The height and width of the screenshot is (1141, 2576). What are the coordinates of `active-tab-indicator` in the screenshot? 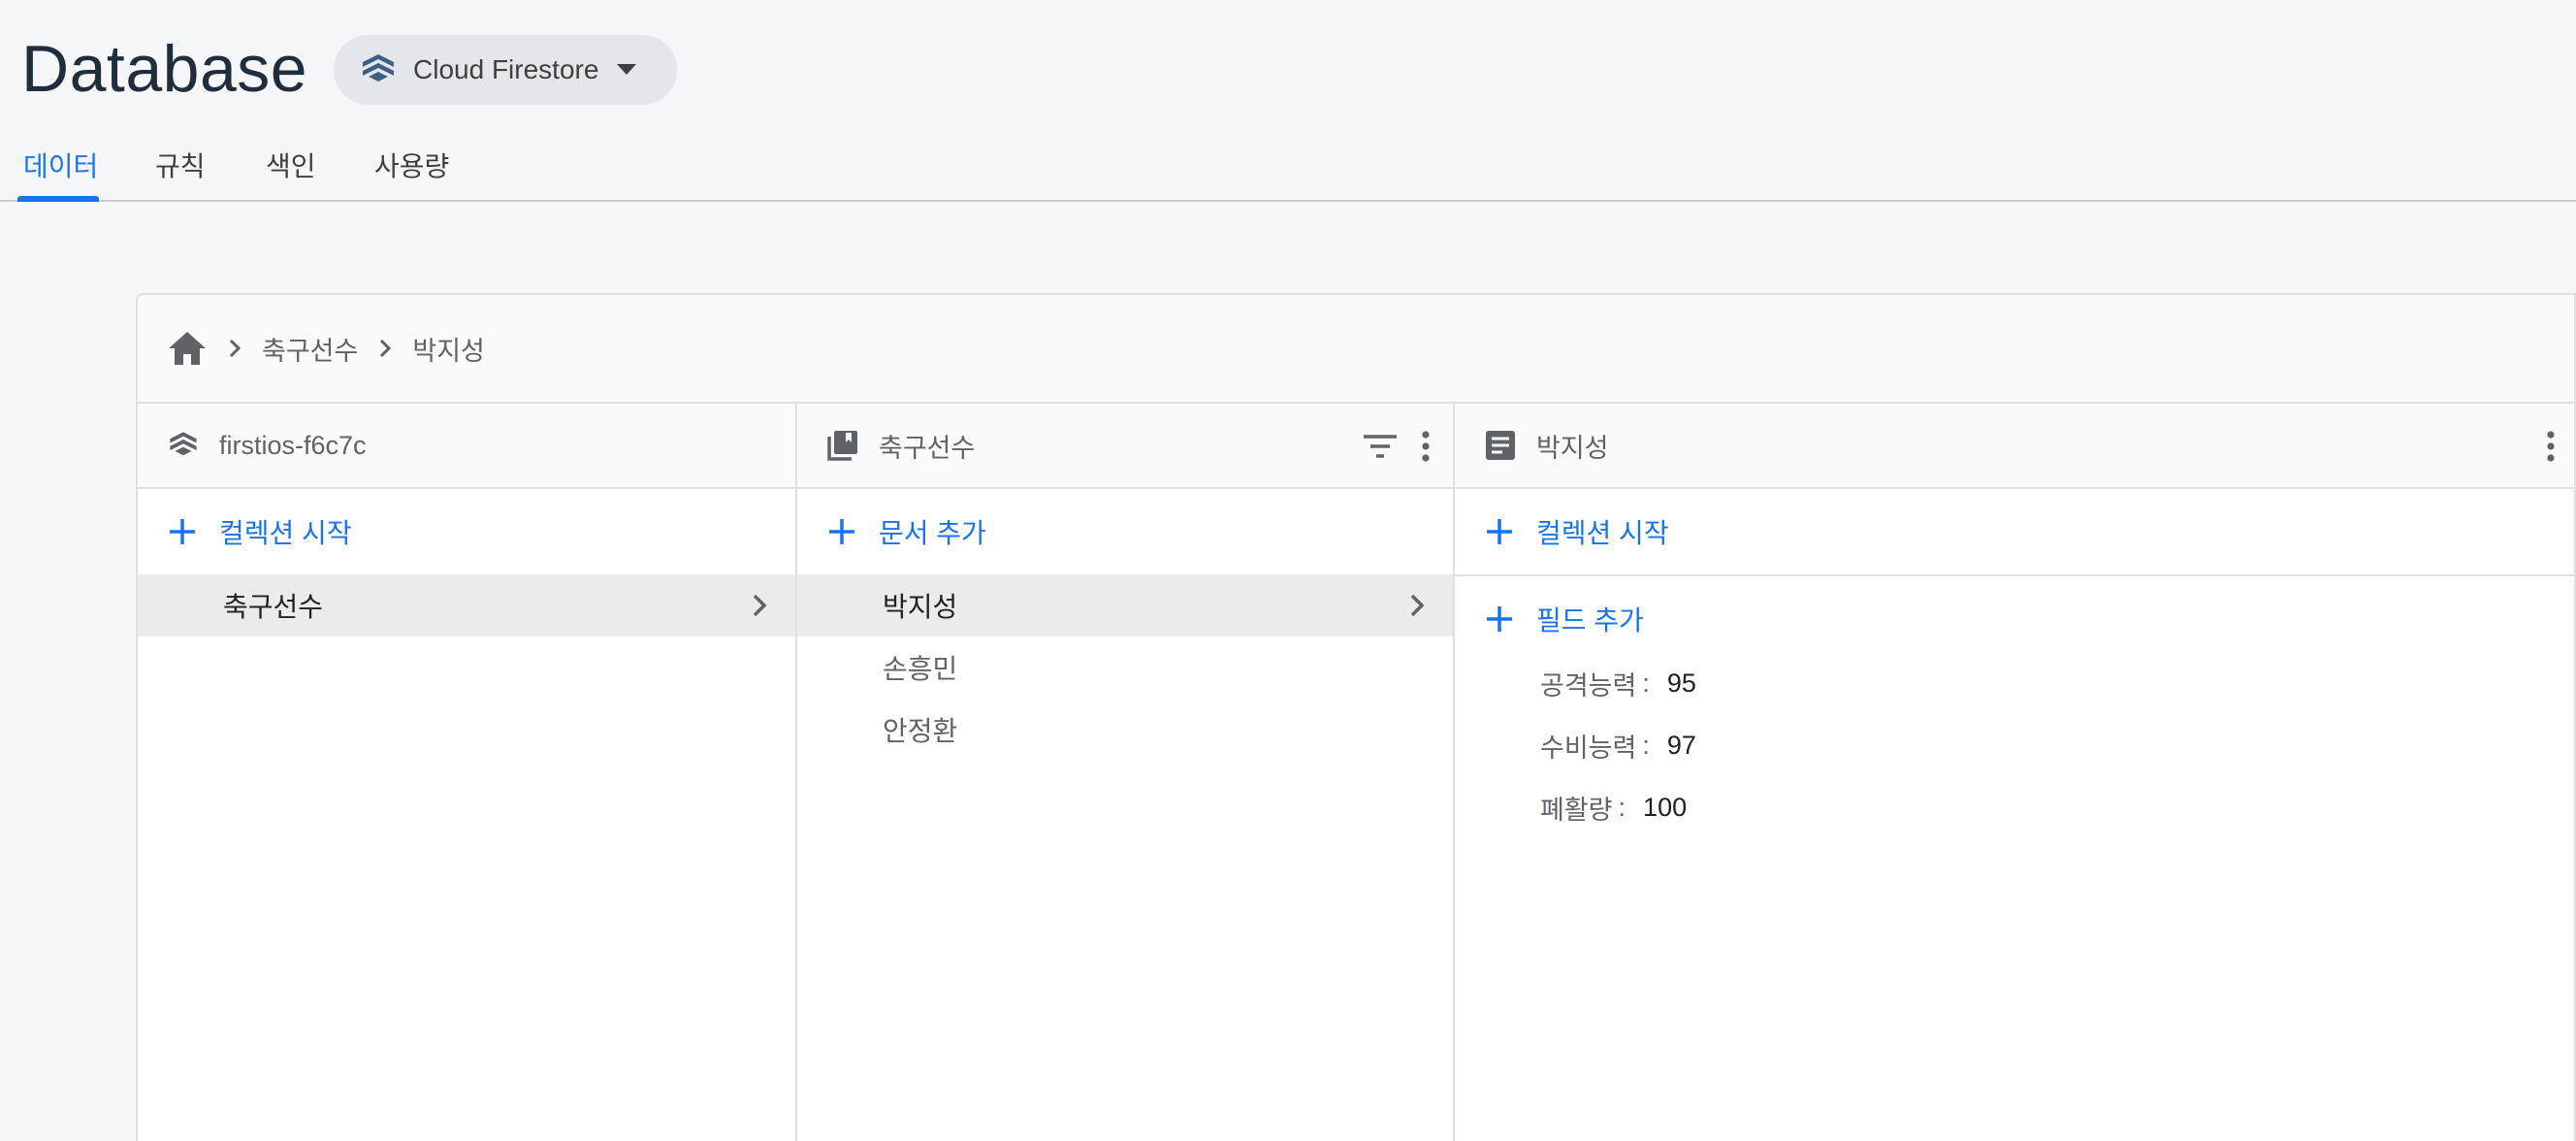 It's located at (58, 199).